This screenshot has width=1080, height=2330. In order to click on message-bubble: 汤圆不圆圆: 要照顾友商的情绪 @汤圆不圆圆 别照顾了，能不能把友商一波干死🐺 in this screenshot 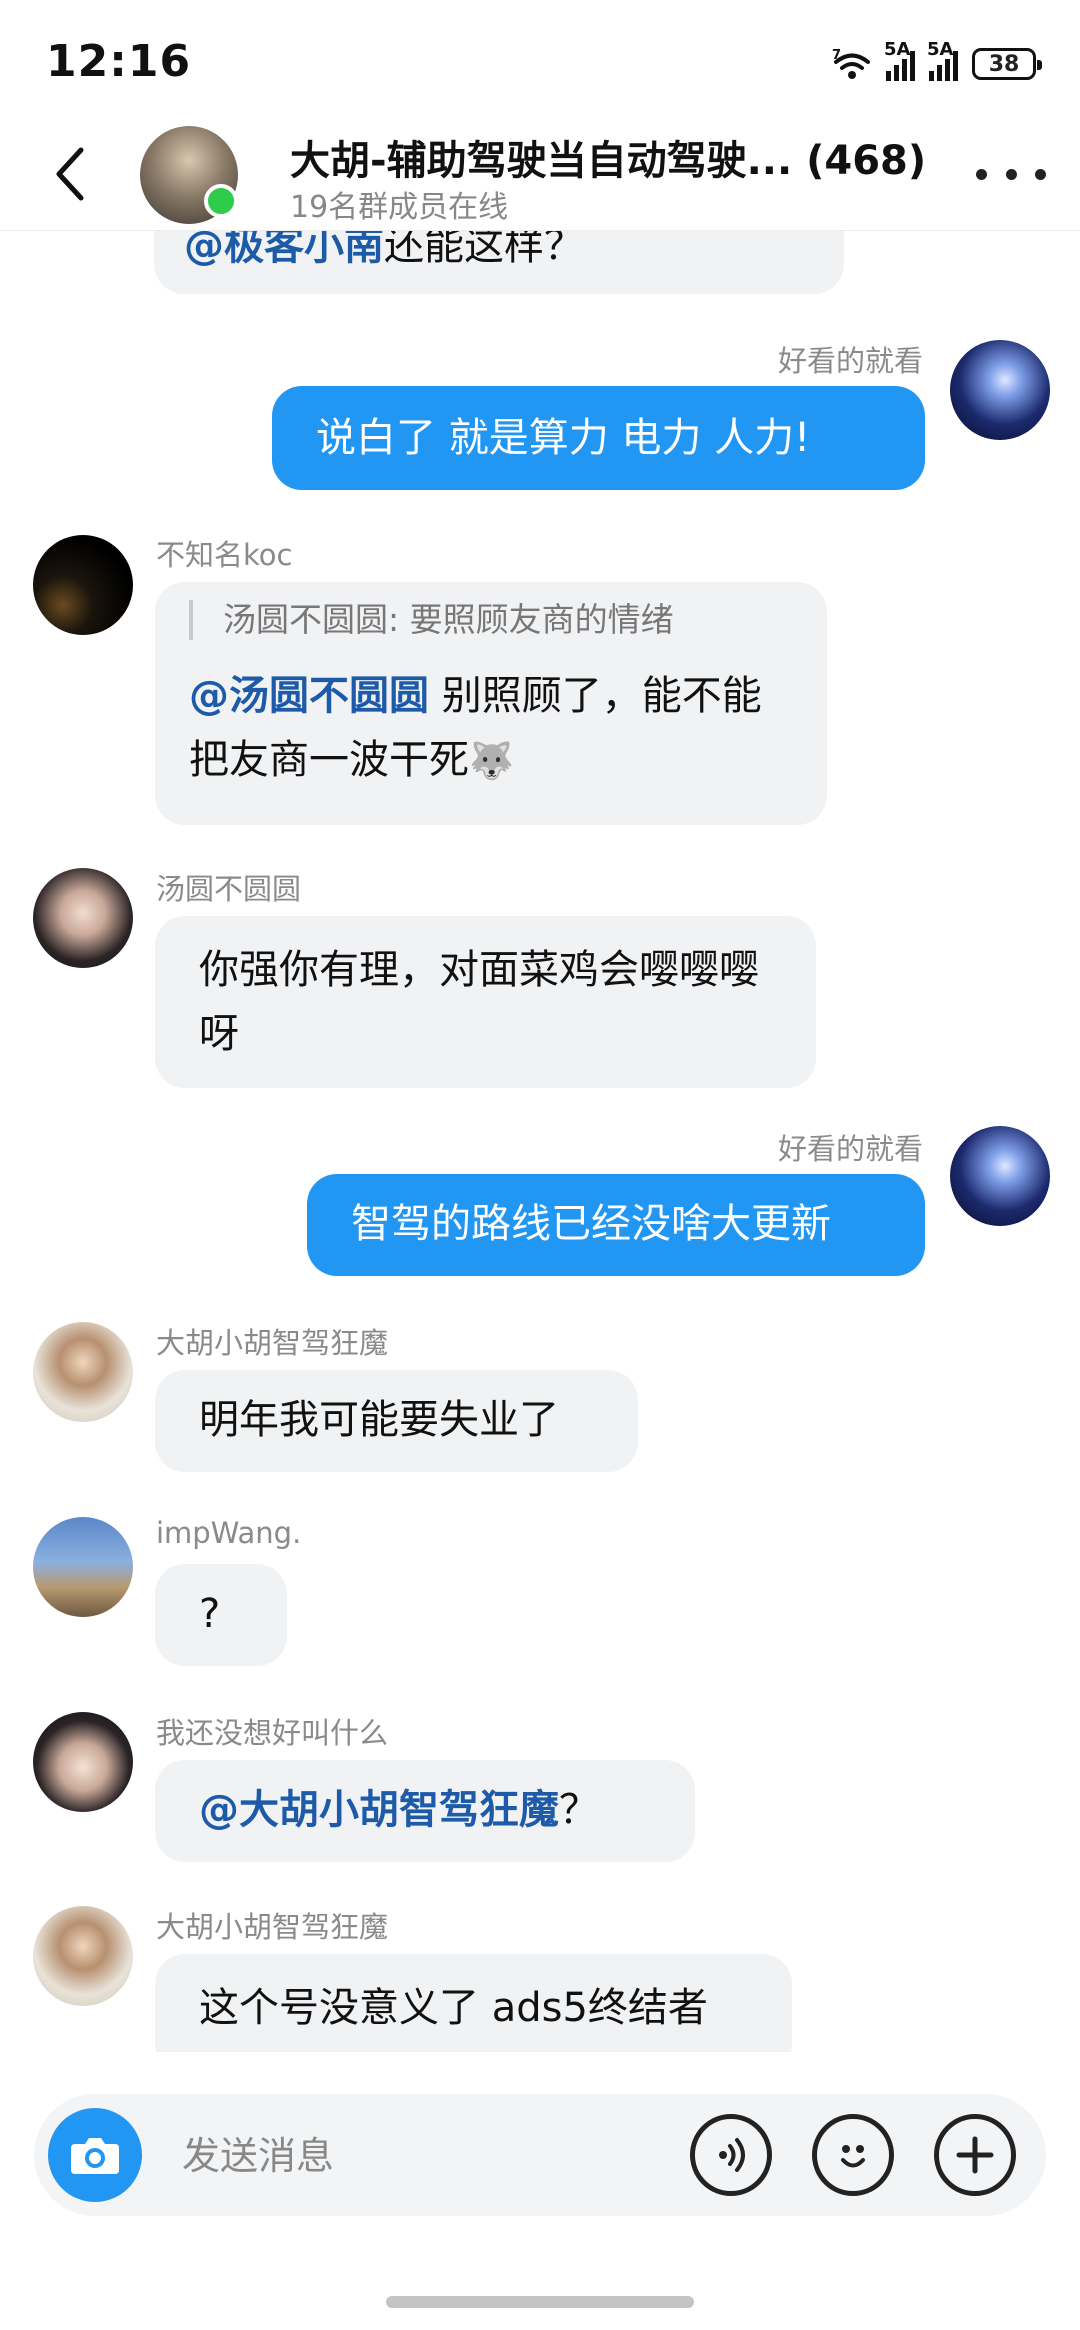, I will do `click(491, 703)`.